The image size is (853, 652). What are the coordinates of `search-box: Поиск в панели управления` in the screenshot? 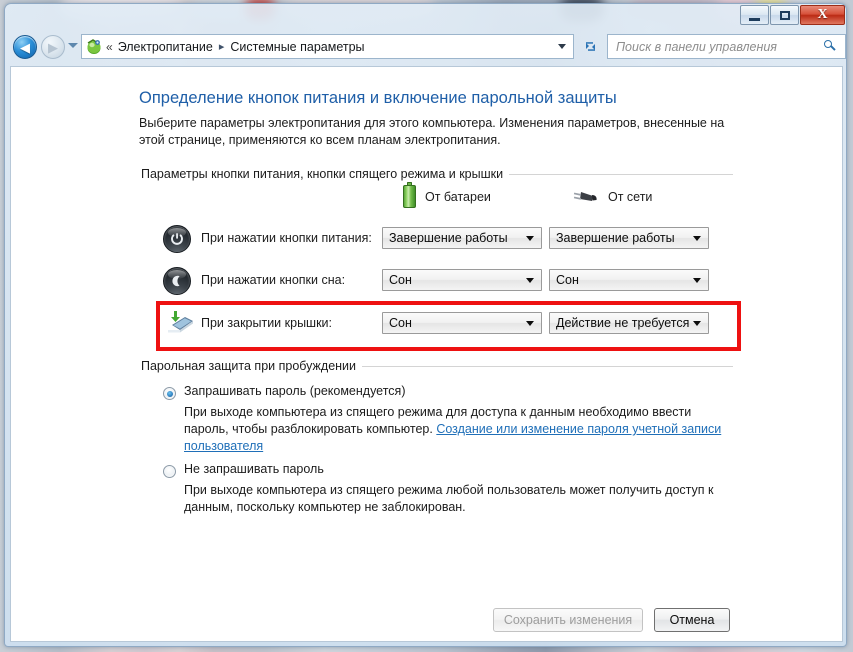 It's located at (726, 46).